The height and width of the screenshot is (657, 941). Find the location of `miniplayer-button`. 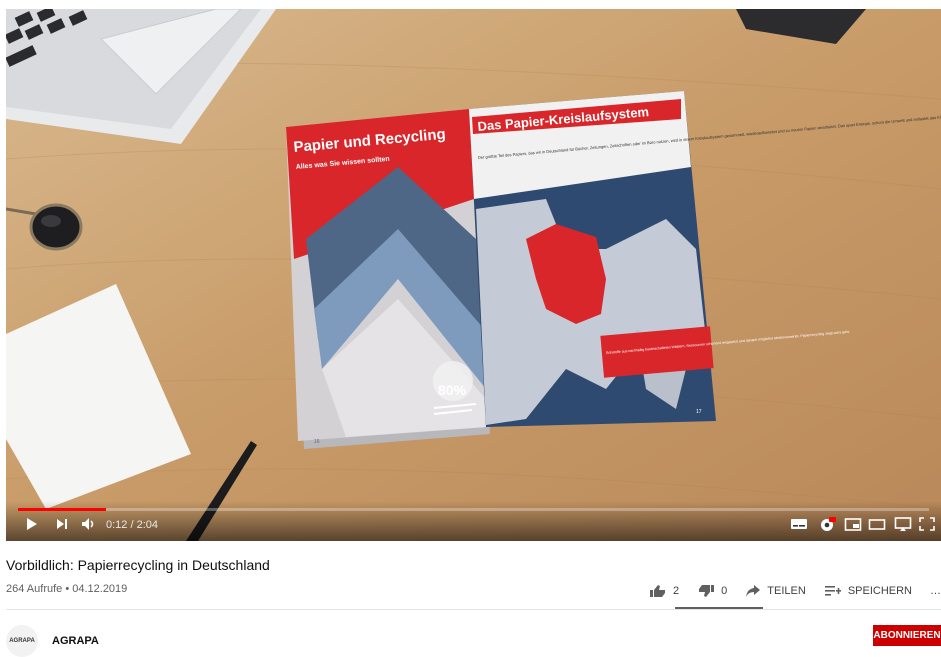

miniplayer-button is located at coordinates (853, 524).